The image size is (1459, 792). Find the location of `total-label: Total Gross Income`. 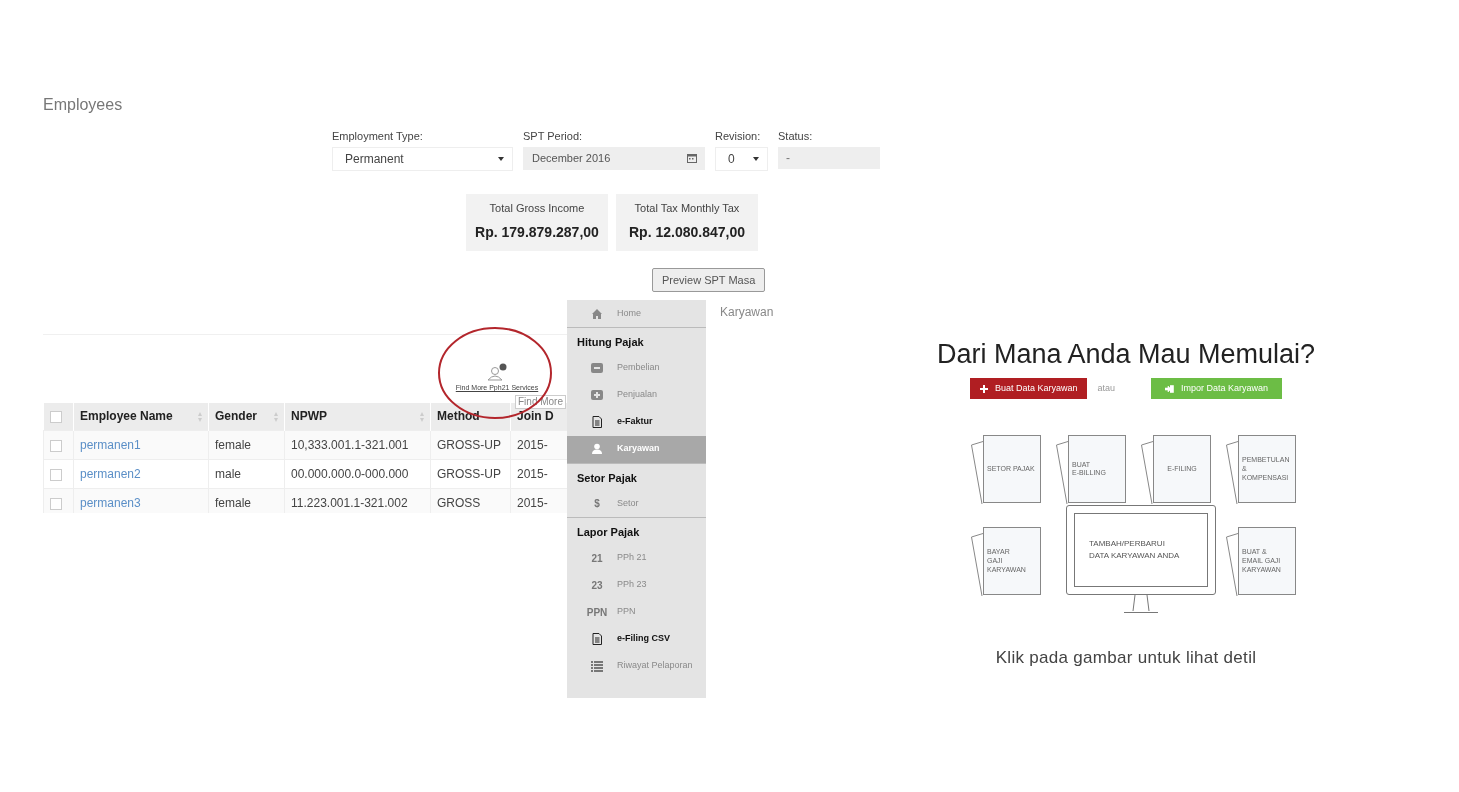

total-label: Total Gross Income is located at coordinates (537, 208).